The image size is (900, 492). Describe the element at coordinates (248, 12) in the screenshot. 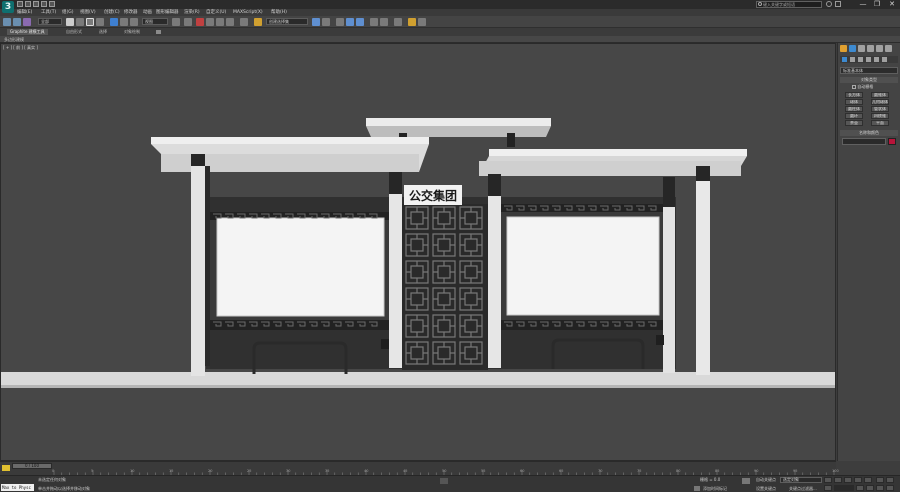

I see `menu-maxscript: MAXScript(X)` at that location.